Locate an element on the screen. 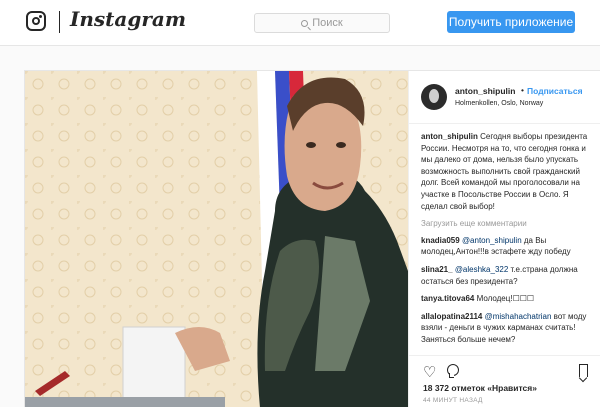 The width and height of the screenshot is (600, 407). comment-author: slina21_ is located at coordinates (437, 269).